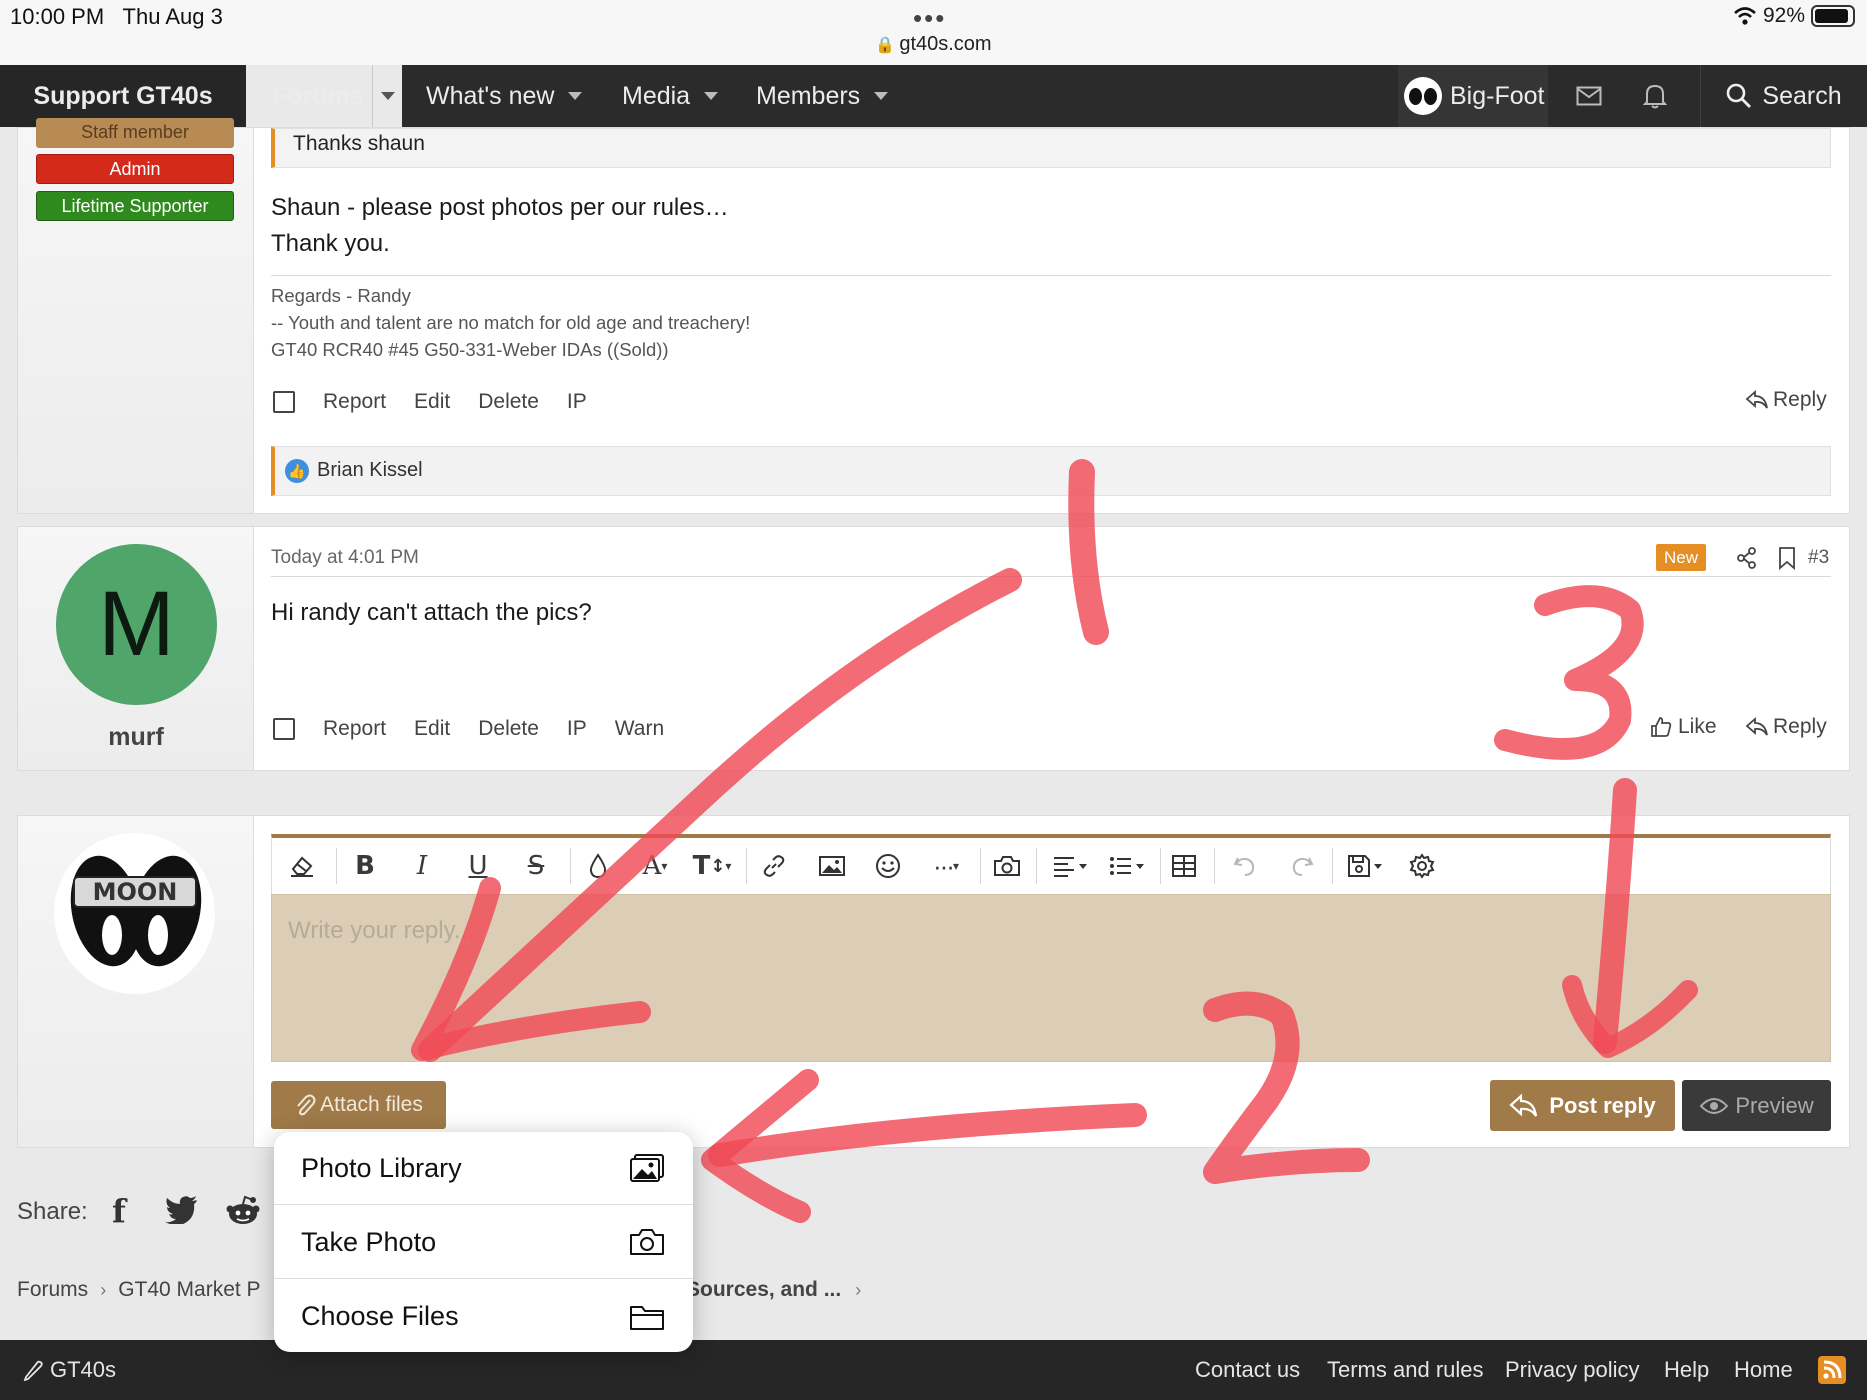 This screenshot has height=1400, width=1867. Describe the element at coordinates (1286, 1087) in the screenshot. I see `annotation-2-digit` at that location.